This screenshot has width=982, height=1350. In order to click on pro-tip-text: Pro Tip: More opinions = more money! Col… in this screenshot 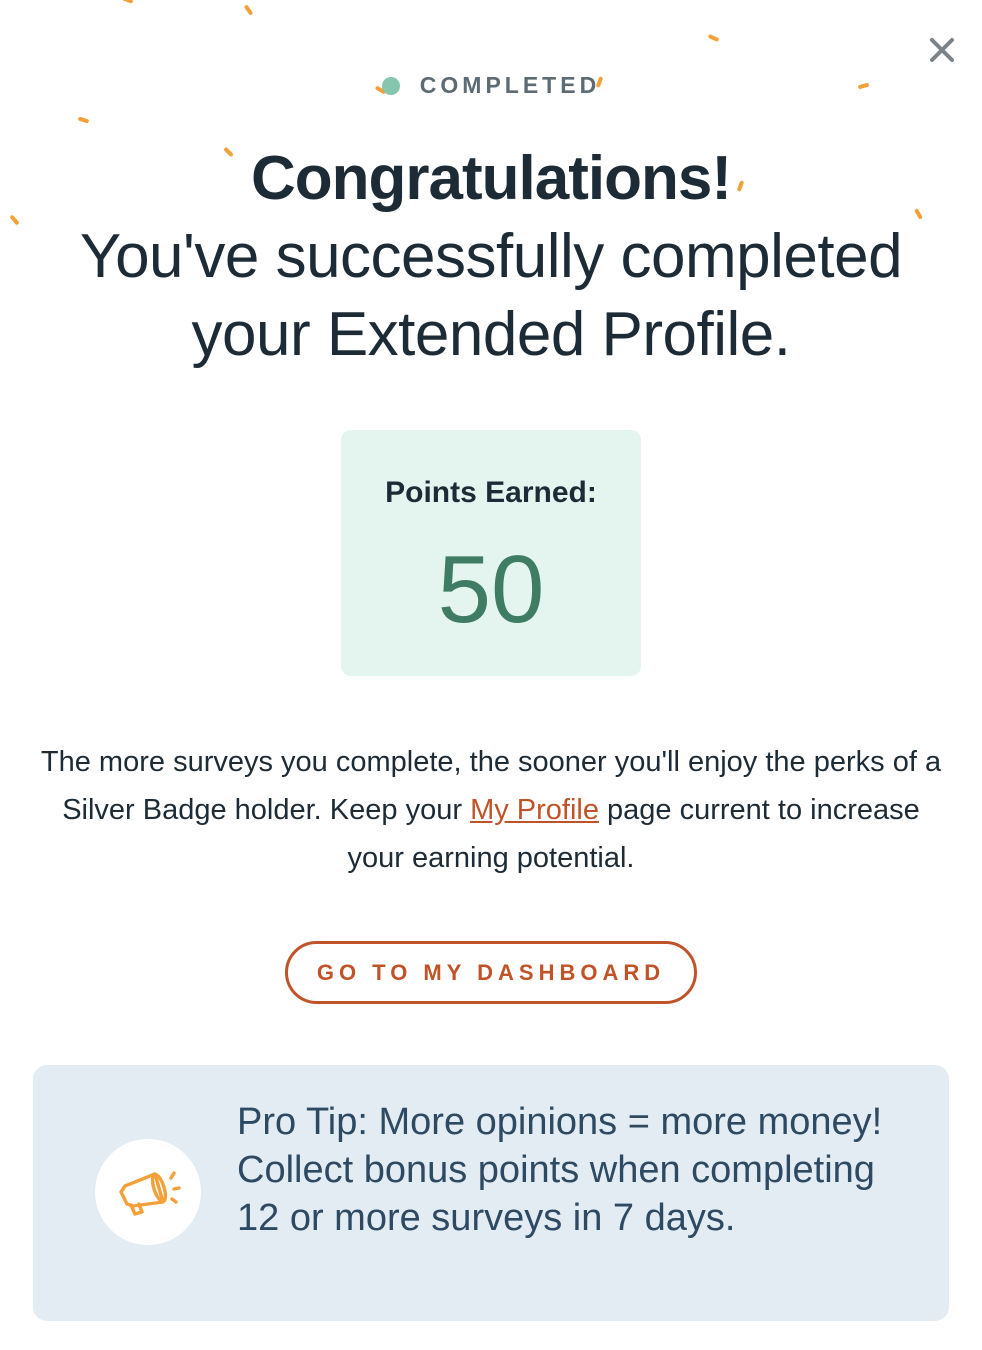, I will do `click(560, 1170)`.